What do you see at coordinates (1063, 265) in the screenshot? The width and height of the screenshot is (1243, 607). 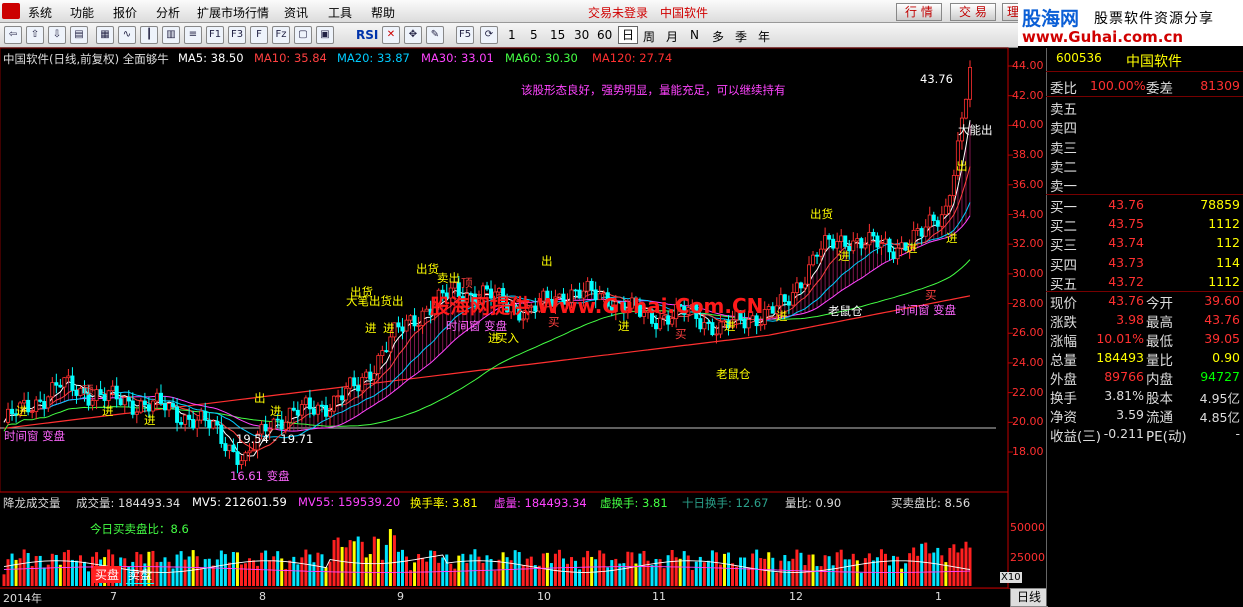 I see `bid-level-label: 买四` at bounding box center [1063, 265].